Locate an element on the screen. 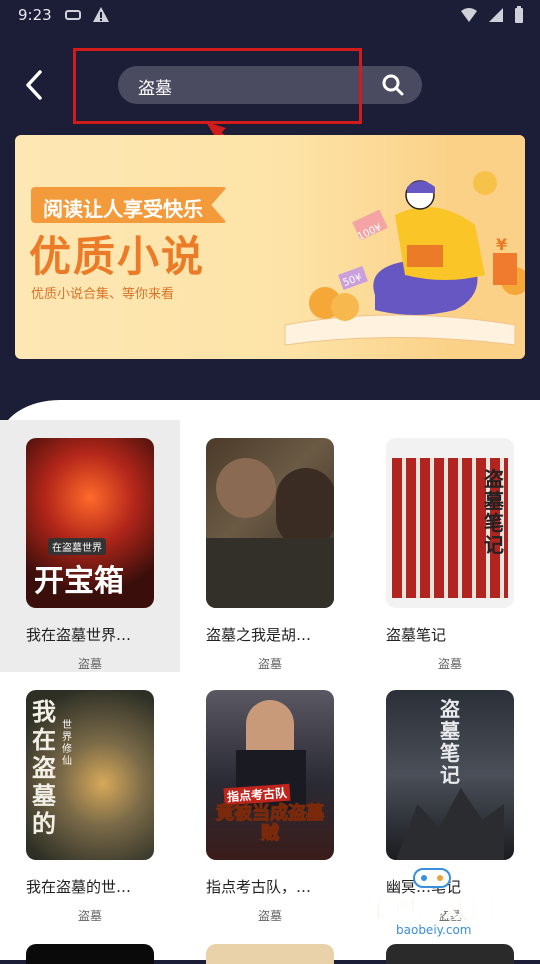  book-card: 盗墓笔记 盗墓笔记 盗墓 is located at coordinates (450, 546).